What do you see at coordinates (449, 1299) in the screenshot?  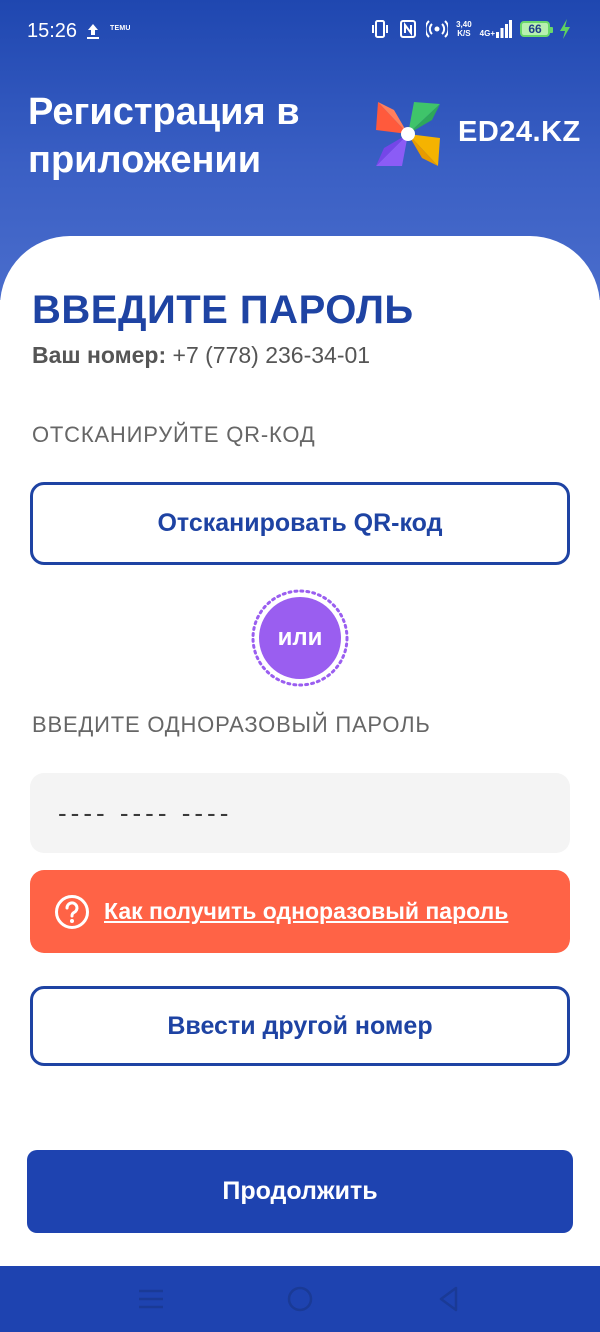 I see `back-triangle-icon` at bounding box center [449, 1299].